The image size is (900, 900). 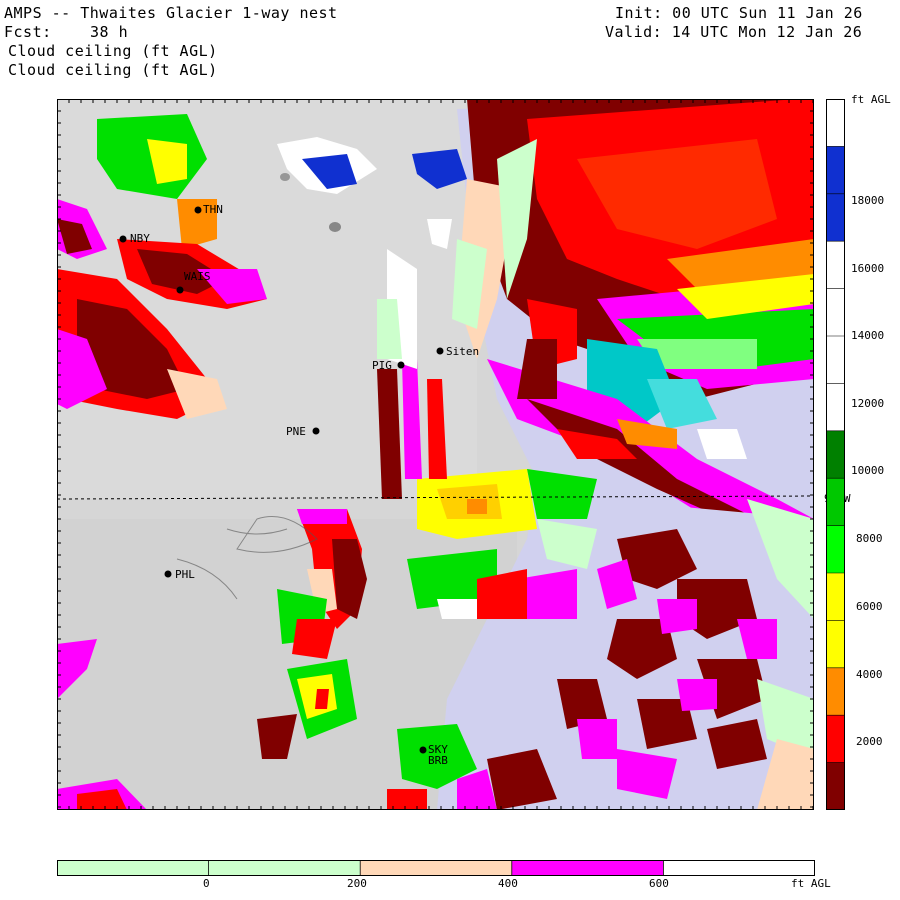 What do you see at coordinates (868, 268) in the screenshot?
I see `colorbar-tick: 16000` at bounding box center [868, 268].